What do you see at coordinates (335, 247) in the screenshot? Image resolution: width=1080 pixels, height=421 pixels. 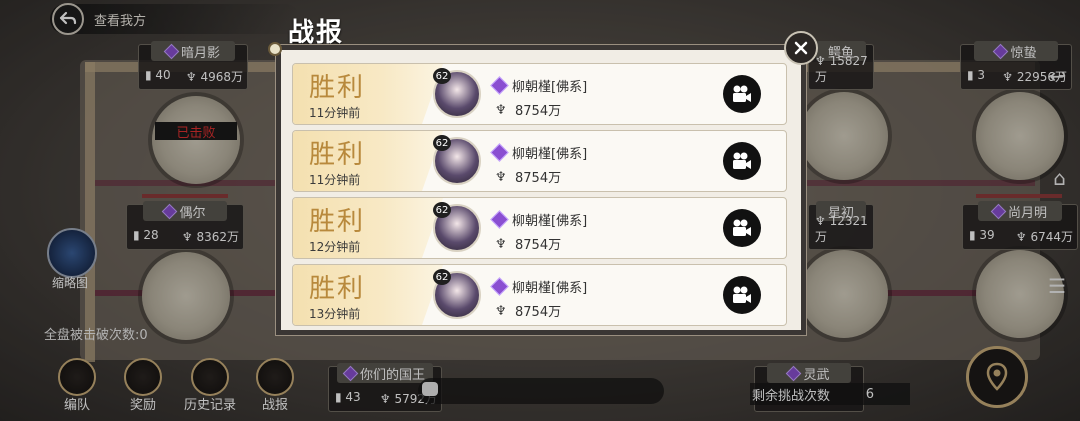 I see `time-text: 12分钟前` at bounding box center [335, 247].